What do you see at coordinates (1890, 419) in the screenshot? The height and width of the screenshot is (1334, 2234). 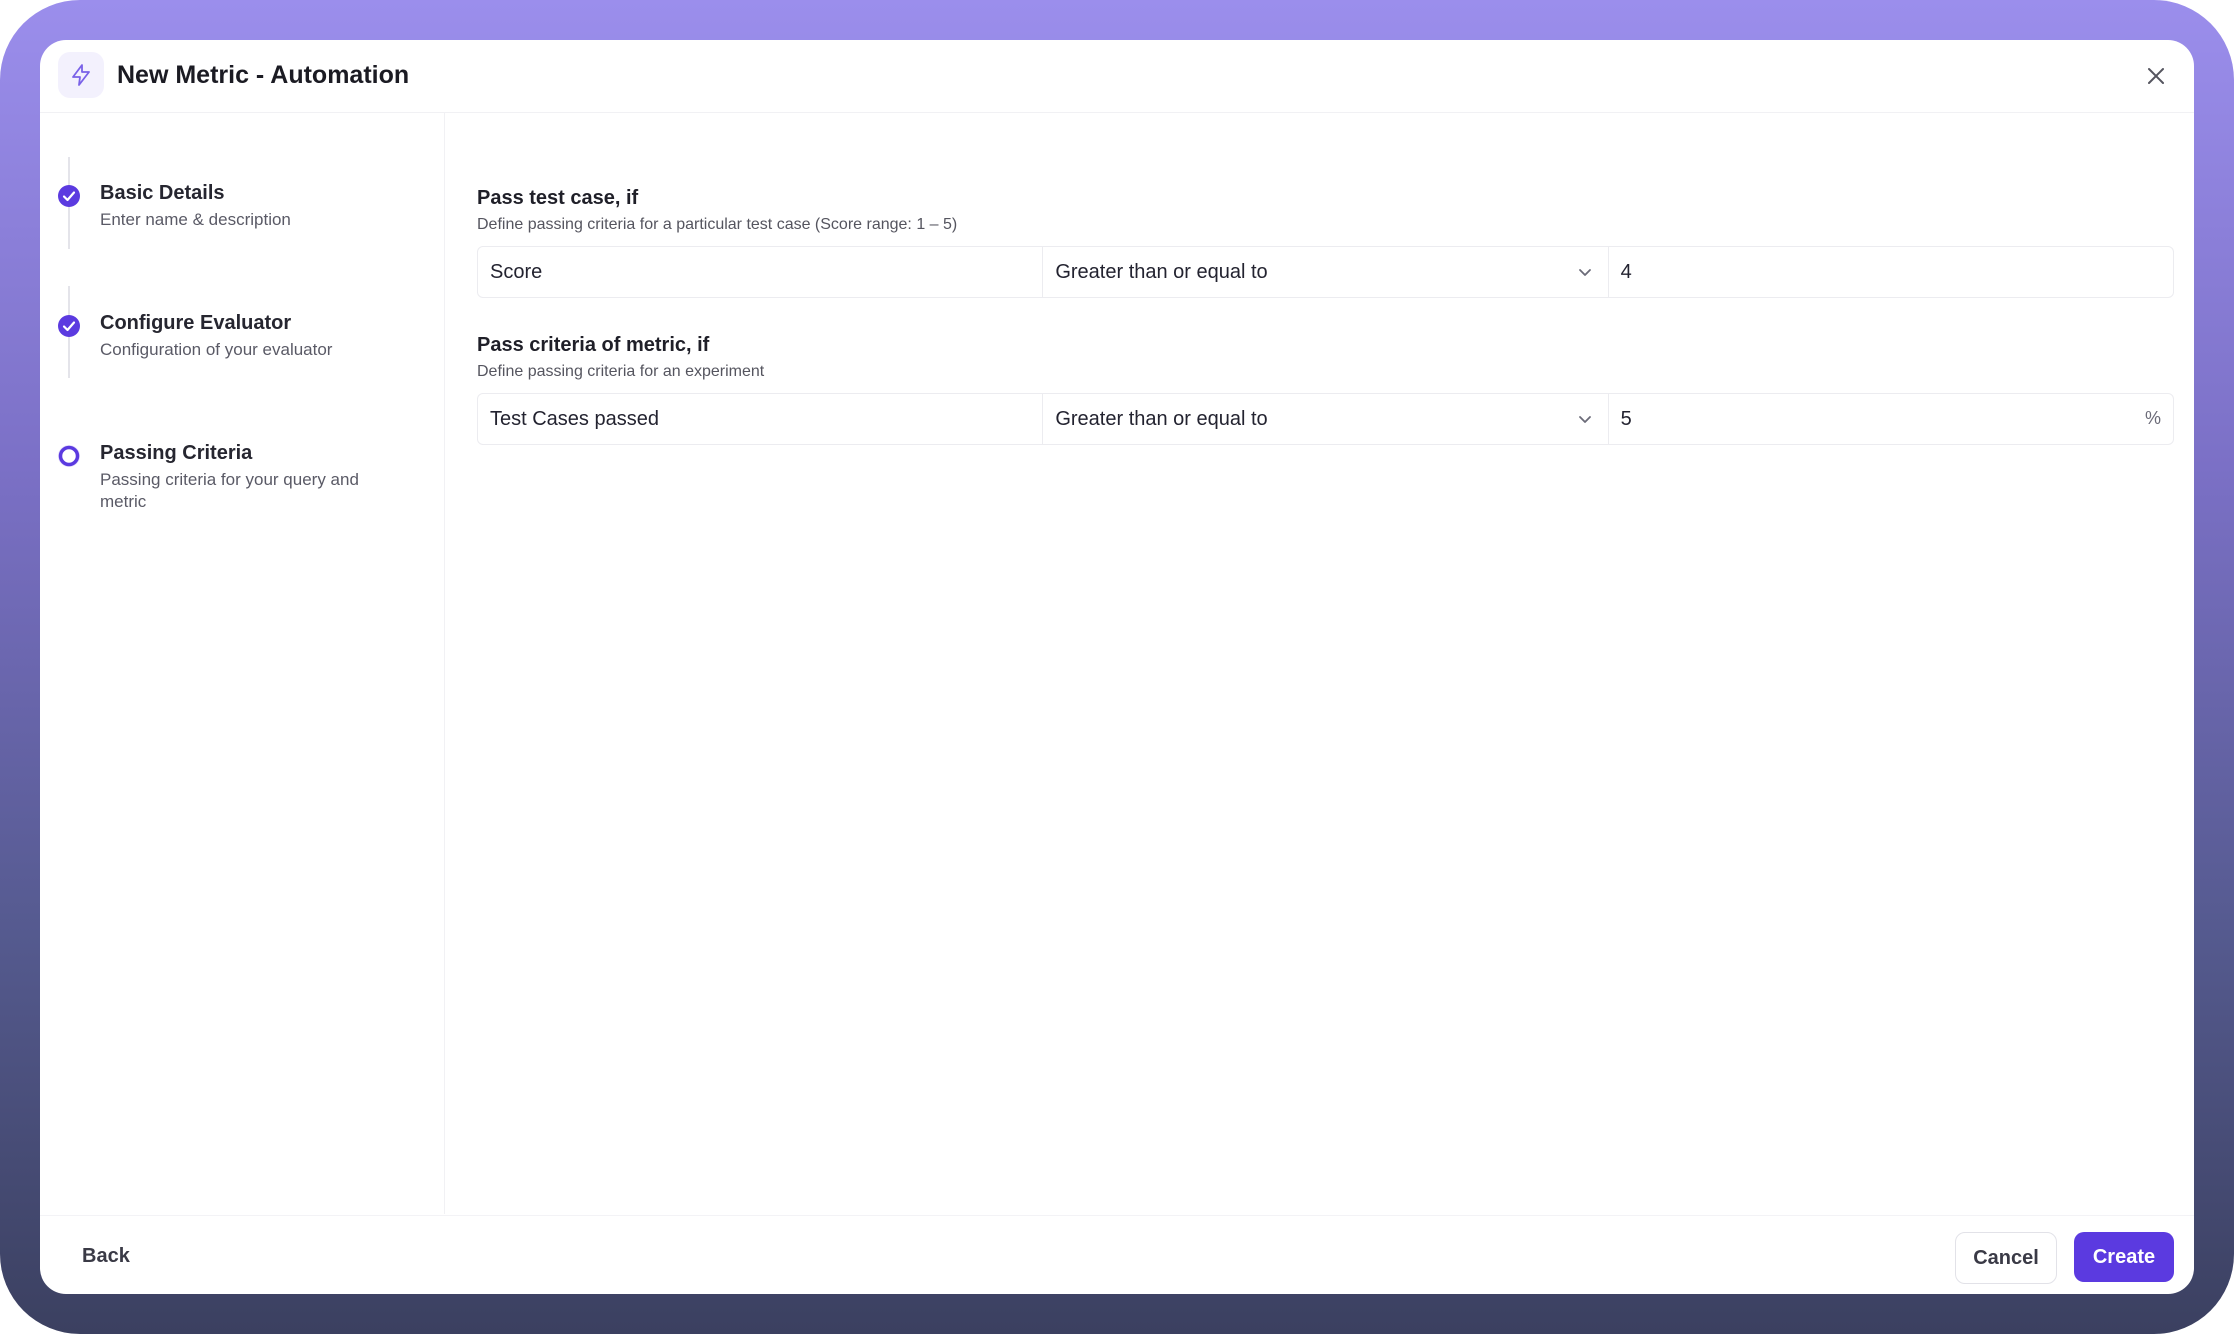 I see `percent-value-input: 5 %` at bounding box center [1890, 419].